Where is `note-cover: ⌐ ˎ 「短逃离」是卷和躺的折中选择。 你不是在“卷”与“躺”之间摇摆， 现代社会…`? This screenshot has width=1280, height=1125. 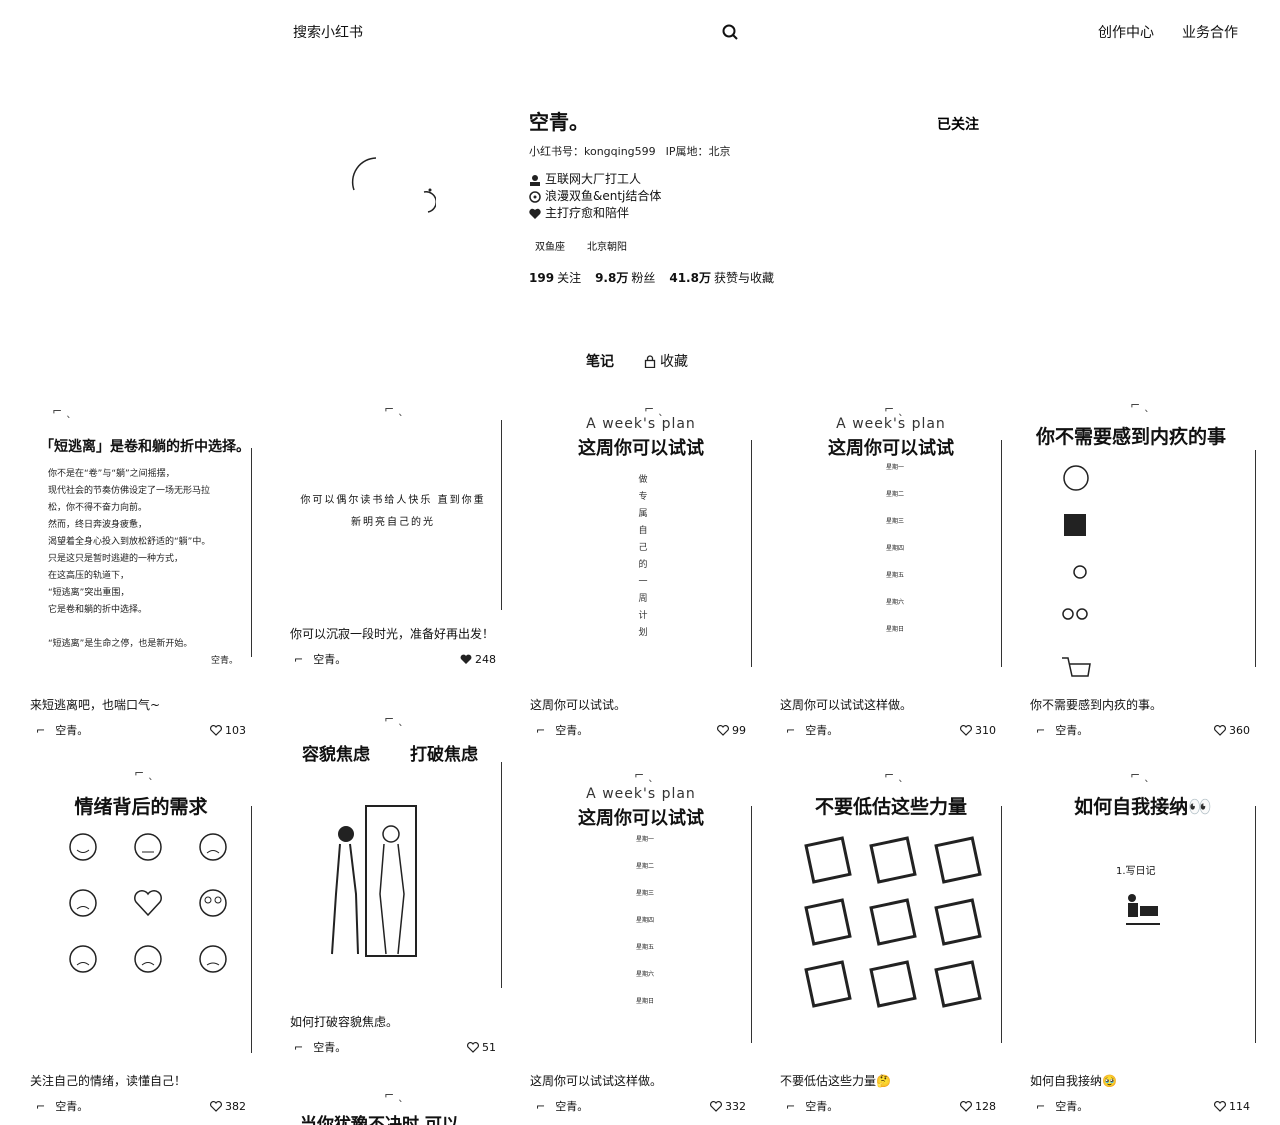
note-cover: ⌐ ˎ 「短逃离」是卷和躺的折中选择。 你不是在“卷”与“躺”之间摇摆， 现代社会… is located at coordinates (141, 543).